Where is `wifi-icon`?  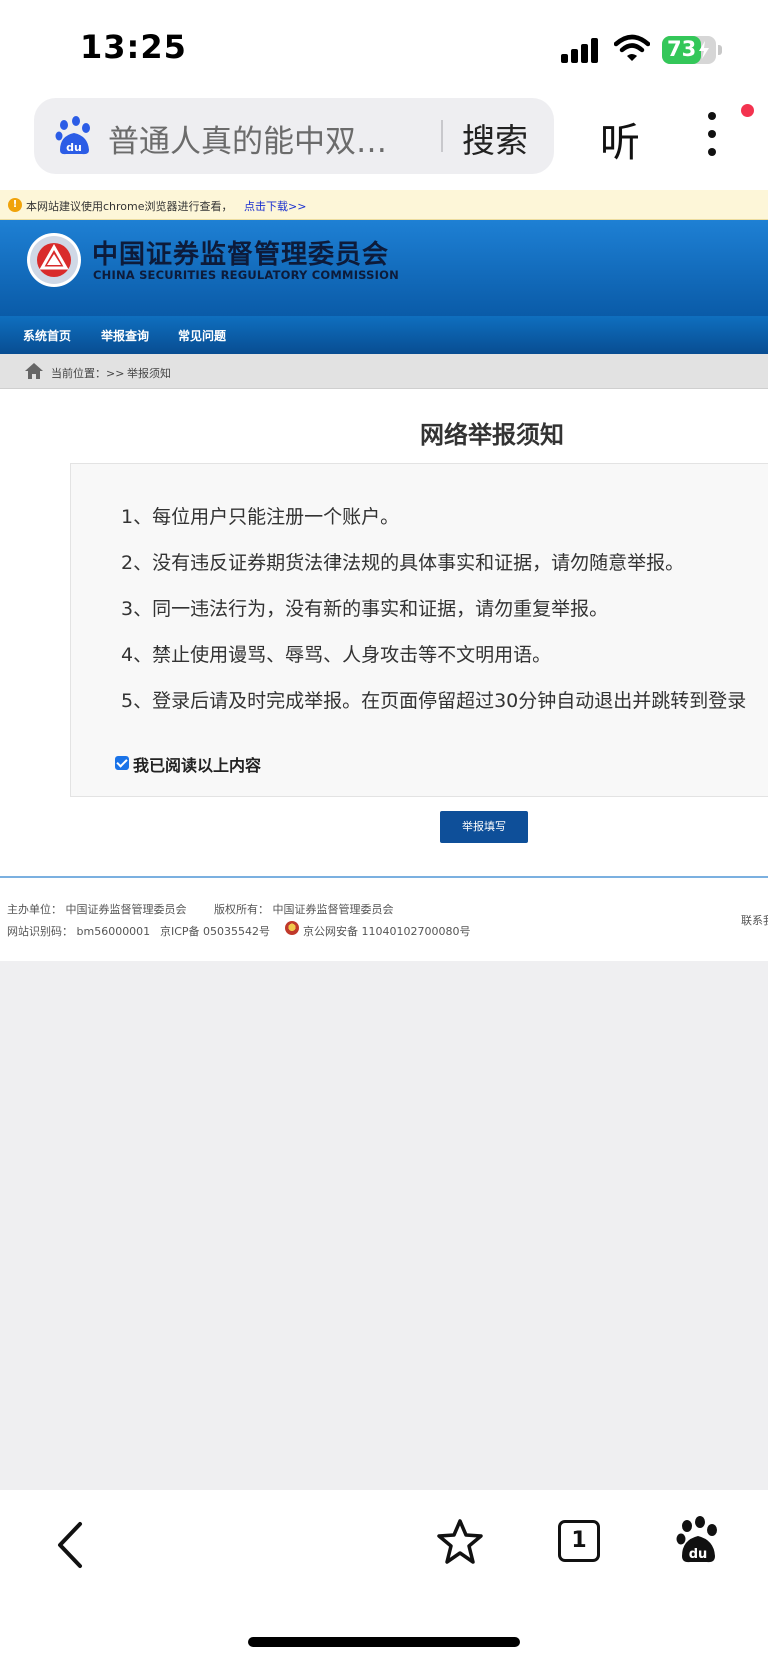 wifi-icon is located at coordinates (632, 47).